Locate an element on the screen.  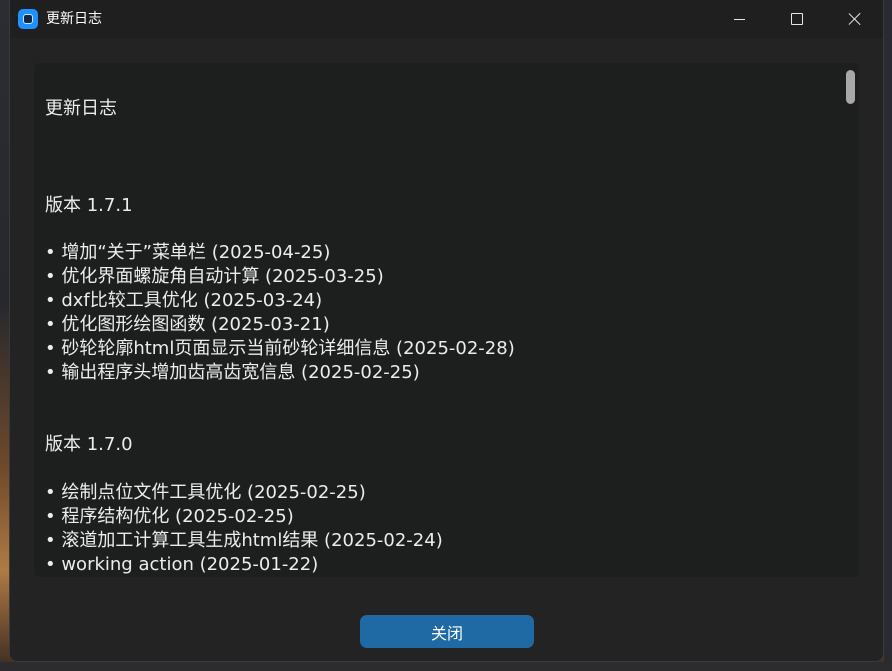
close-icon is located at coordinates (855, 19).